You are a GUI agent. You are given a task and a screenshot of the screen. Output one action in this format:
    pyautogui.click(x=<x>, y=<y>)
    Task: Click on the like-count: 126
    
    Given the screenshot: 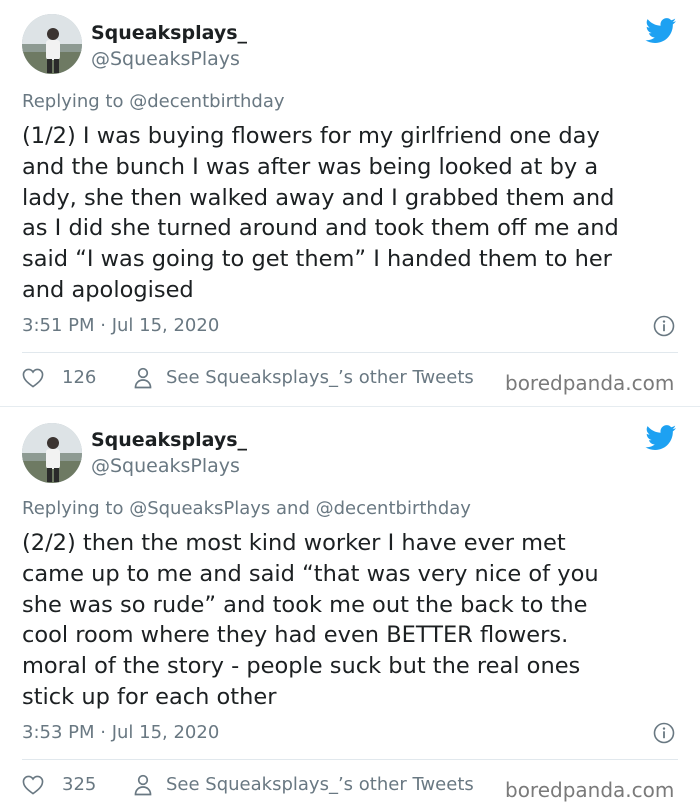 What is the action you would take?
    pyautogui.click(x=79, y=377)
    